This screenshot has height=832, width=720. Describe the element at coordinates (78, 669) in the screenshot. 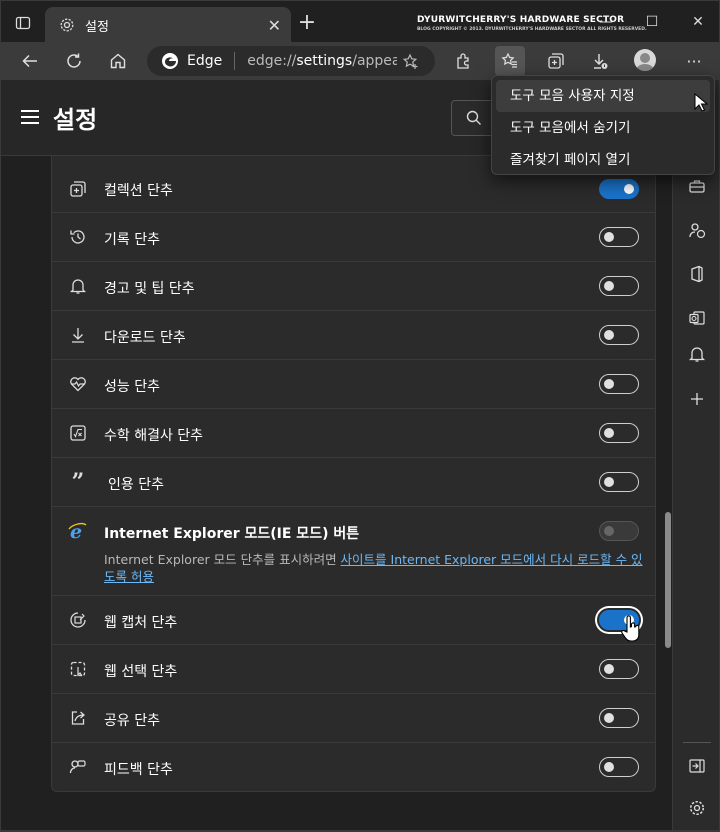

I see `web-select-icon` at that location.